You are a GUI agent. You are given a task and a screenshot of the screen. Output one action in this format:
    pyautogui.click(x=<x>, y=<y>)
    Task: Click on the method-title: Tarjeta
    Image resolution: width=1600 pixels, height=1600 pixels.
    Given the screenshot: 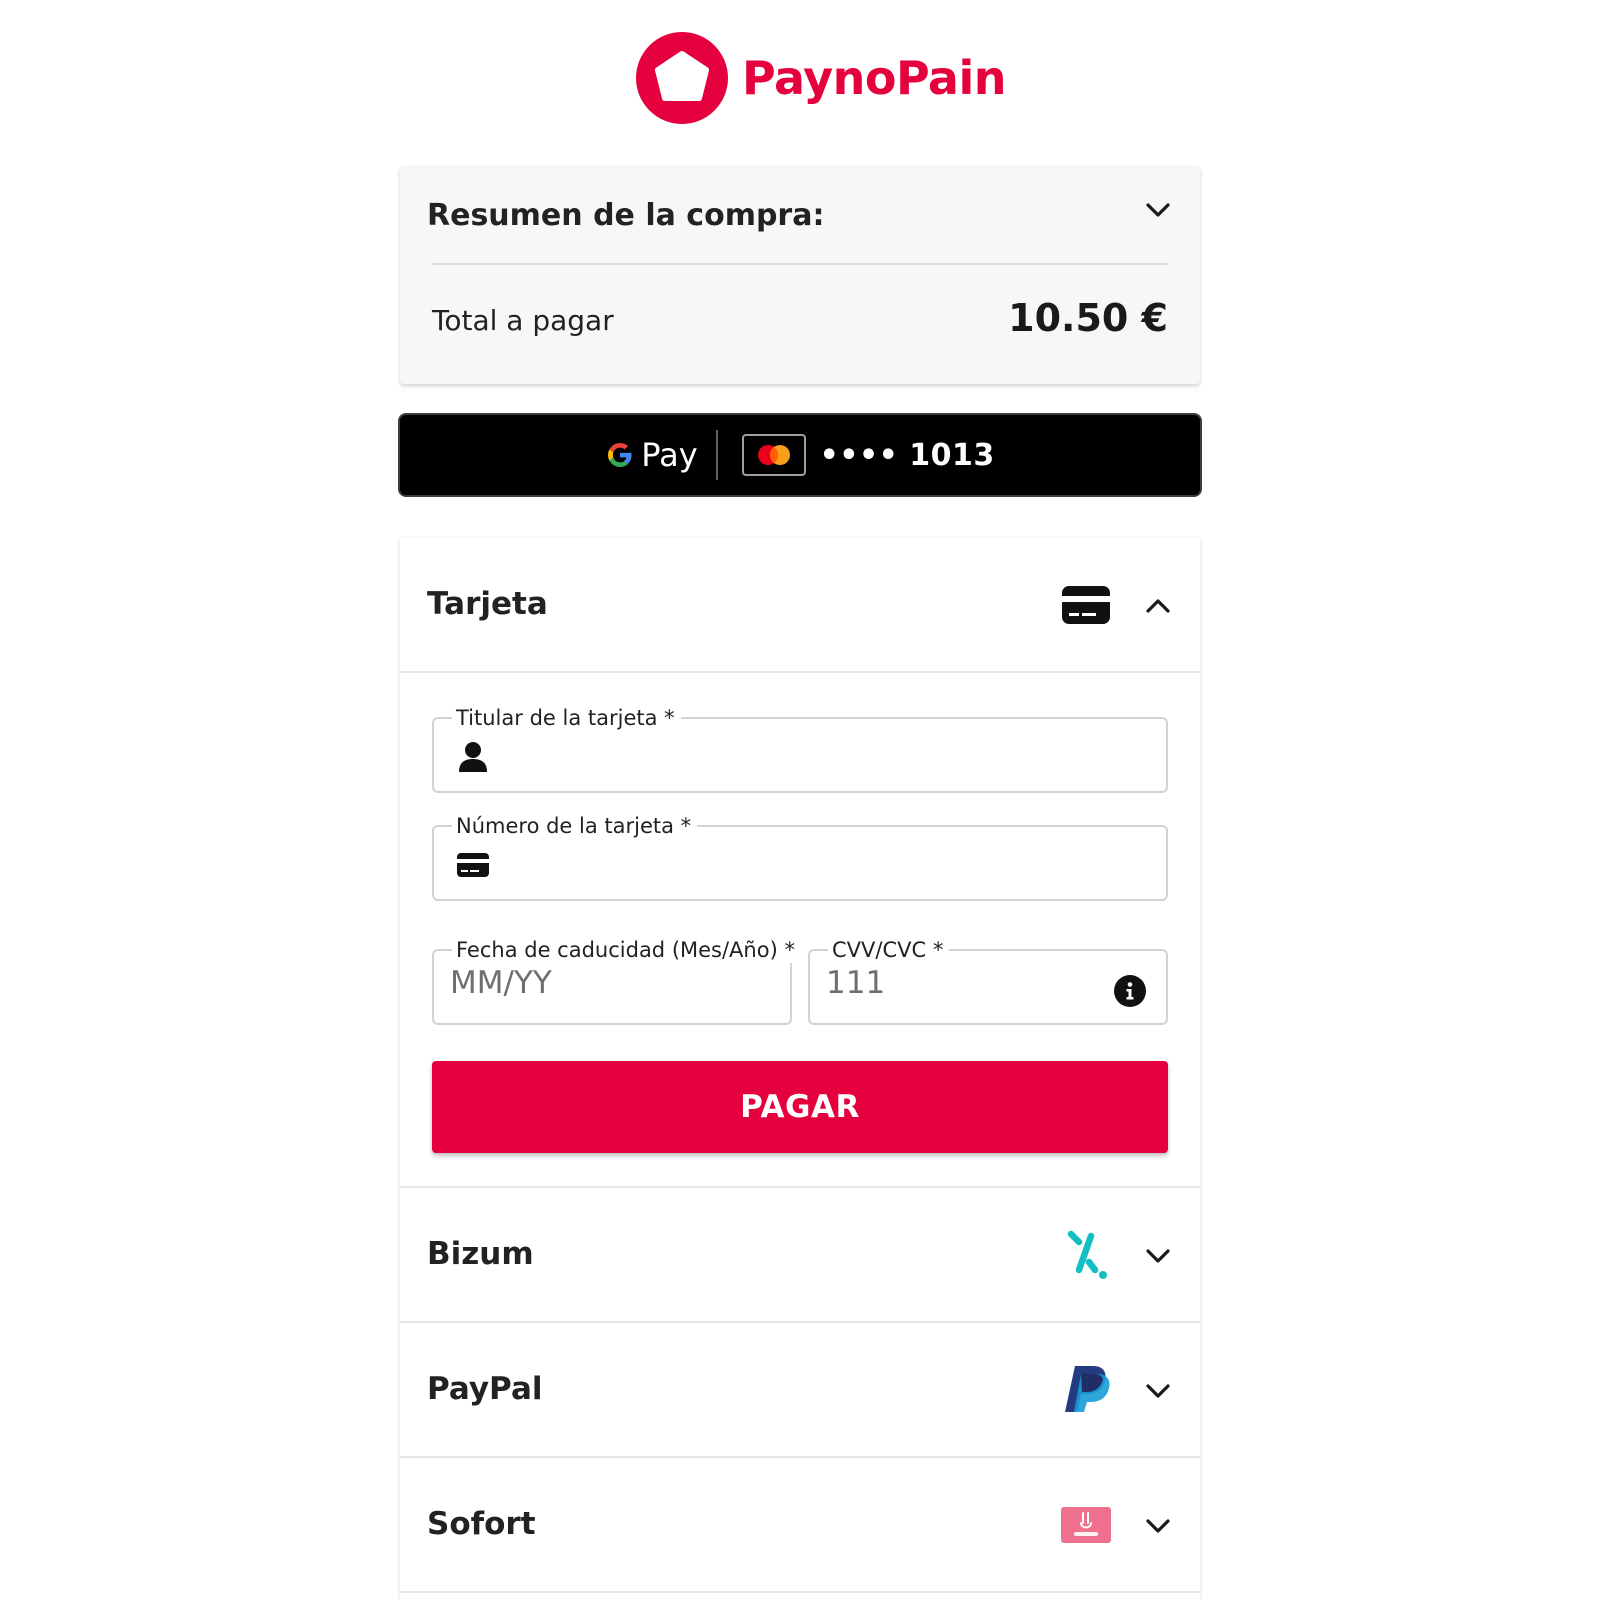 What is the action you would take?
    pyautogui.click(x=487, y=604)
    